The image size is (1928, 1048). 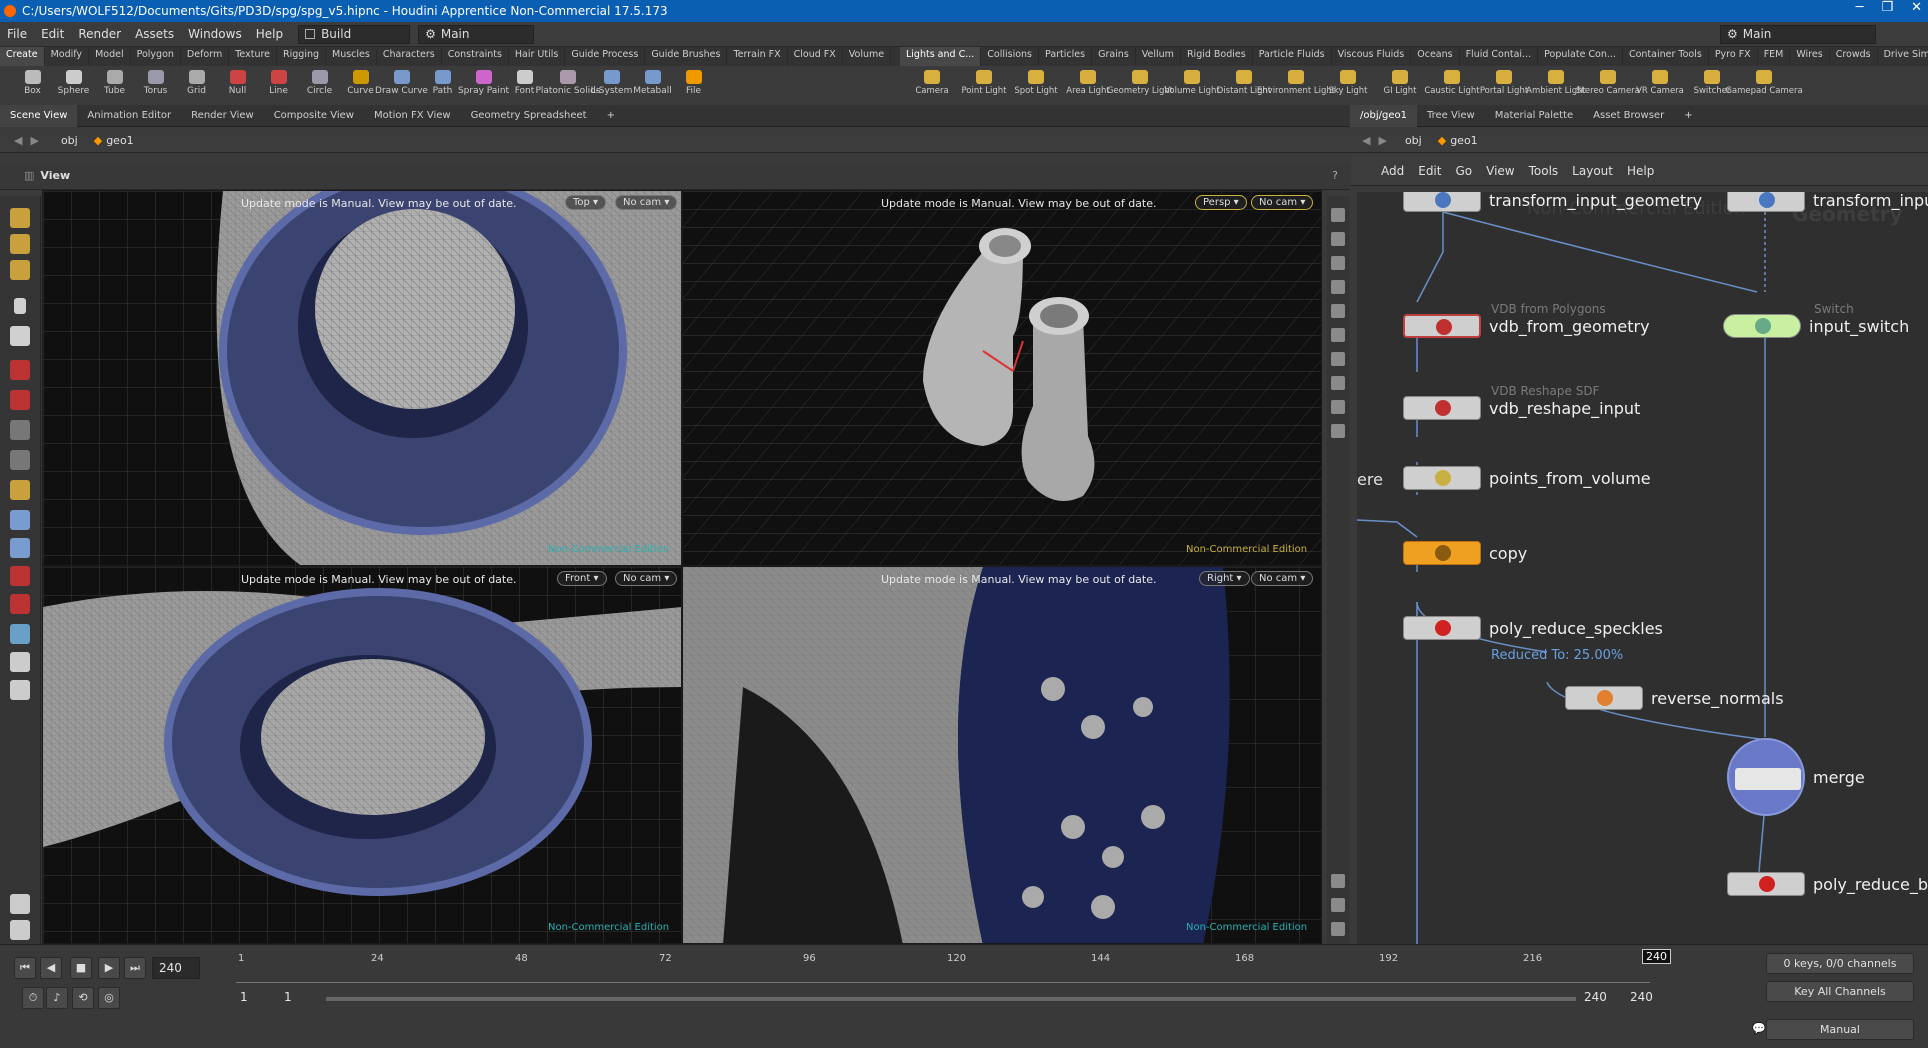 I want to click on shelf-tab-oceans: Oceans, so click(x=1435, y=56).